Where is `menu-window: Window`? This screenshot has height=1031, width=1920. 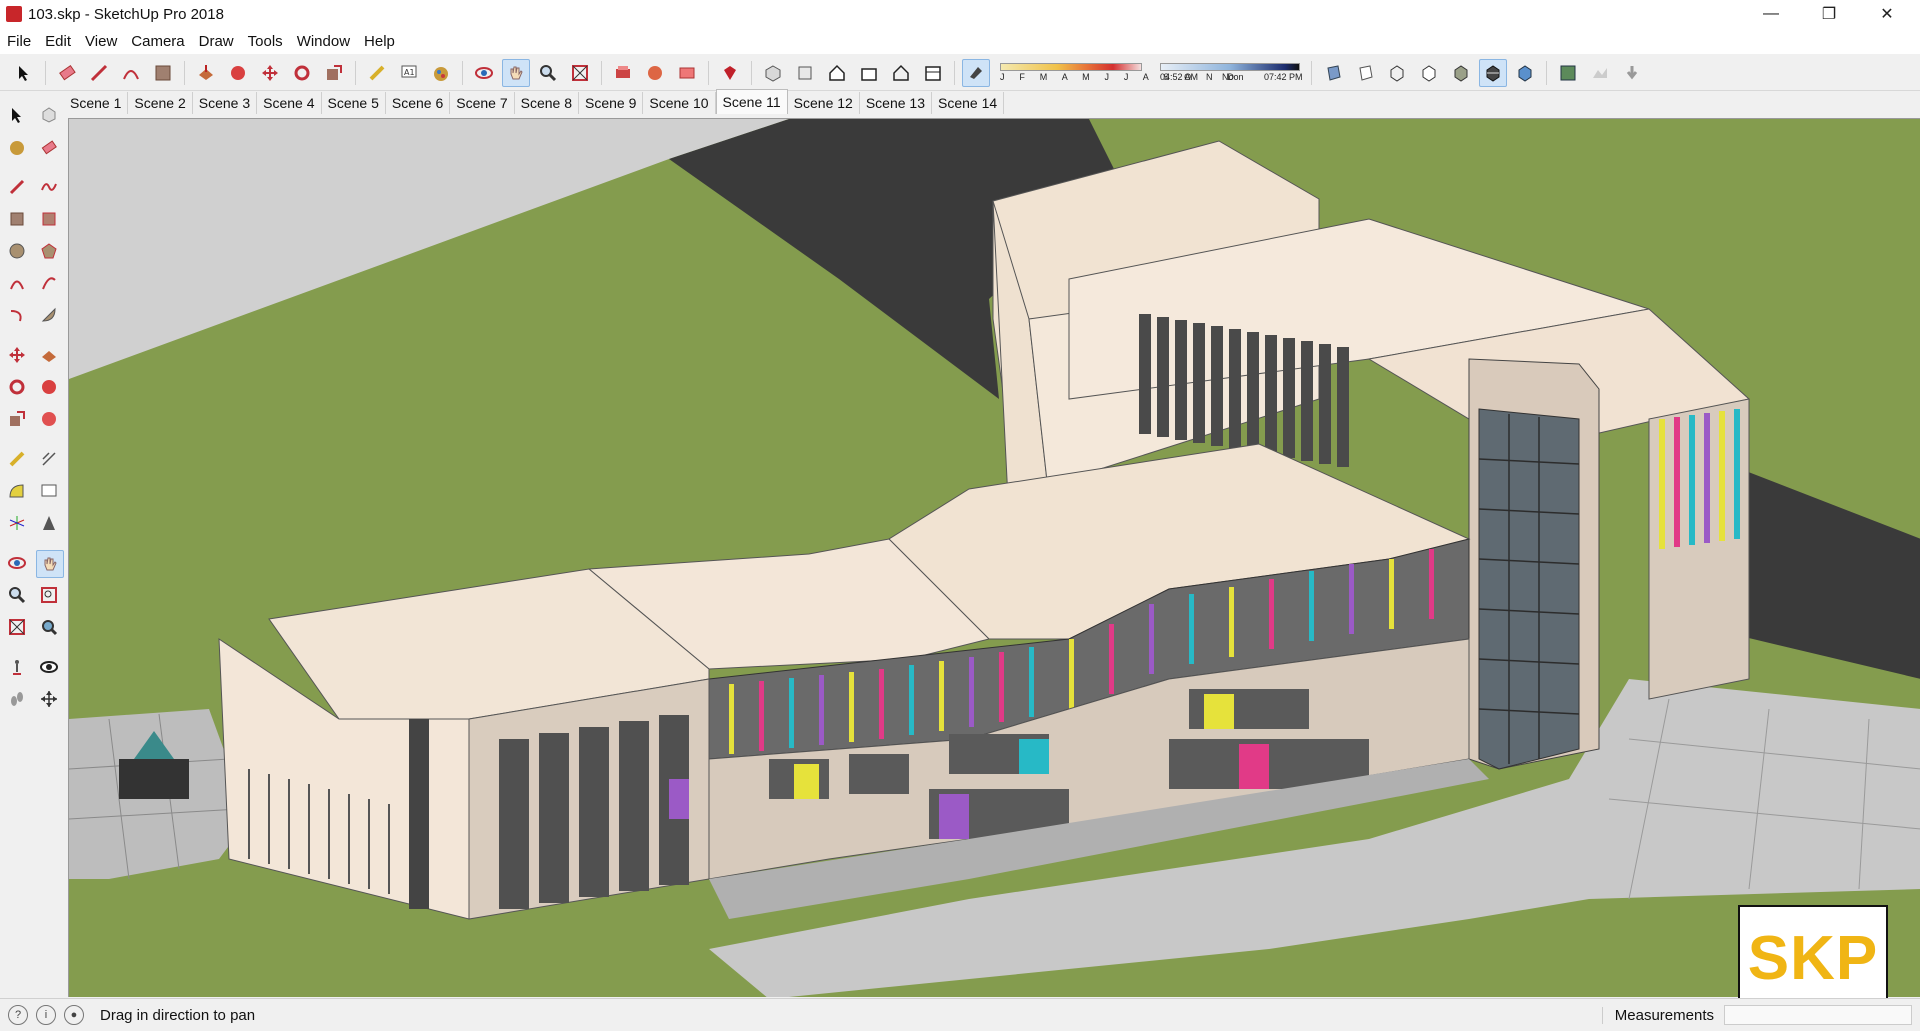
menu-window: Window is located at coordinates (323, 41).